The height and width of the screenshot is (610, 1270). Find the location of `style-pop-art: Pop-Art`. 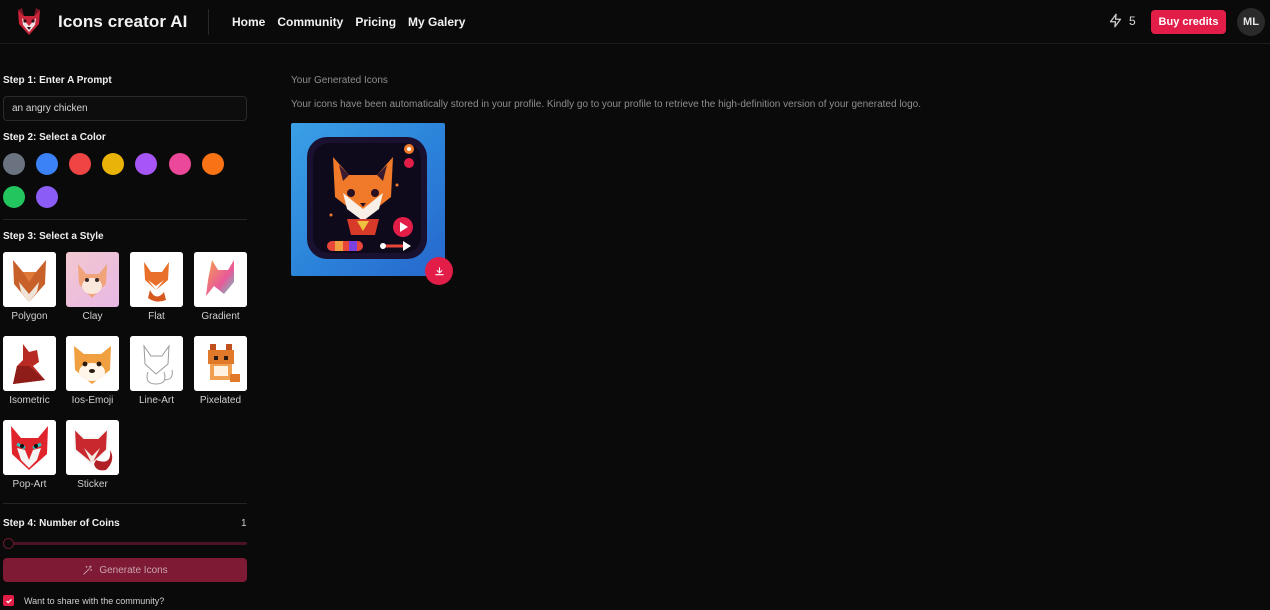

style-pop-art: Pop-Art is located at coordinates (29, 456).